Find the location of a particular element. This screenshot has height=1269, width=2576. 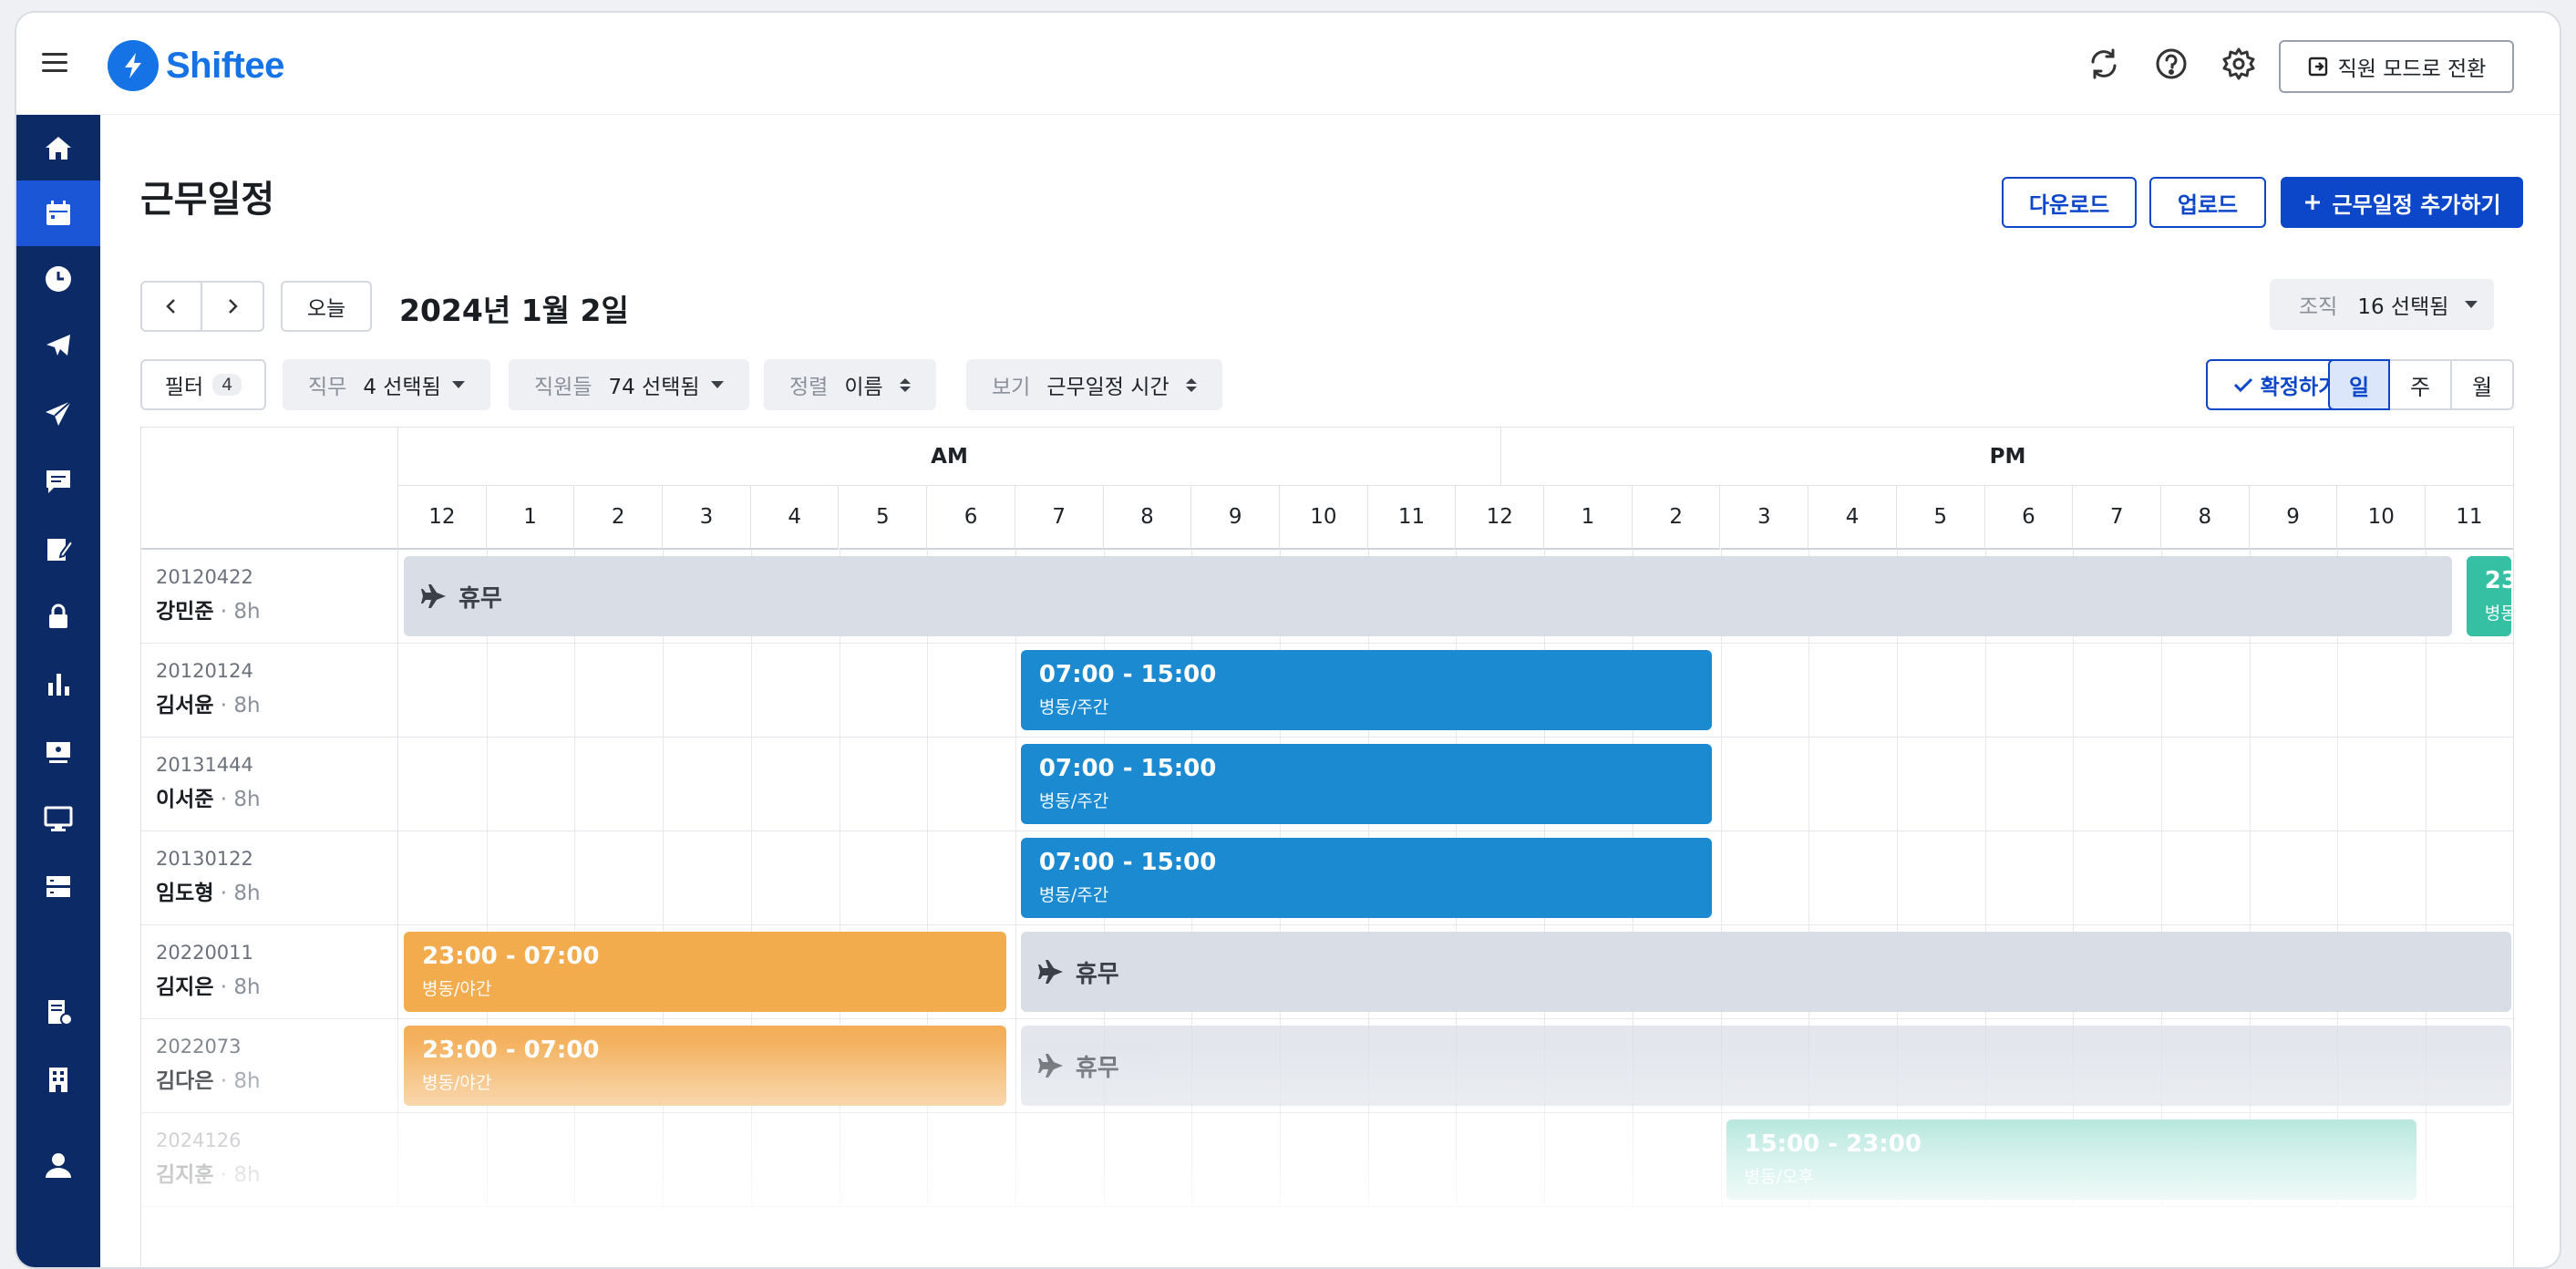

download-button: 다운로드 is located at coordinates (2069, 202).